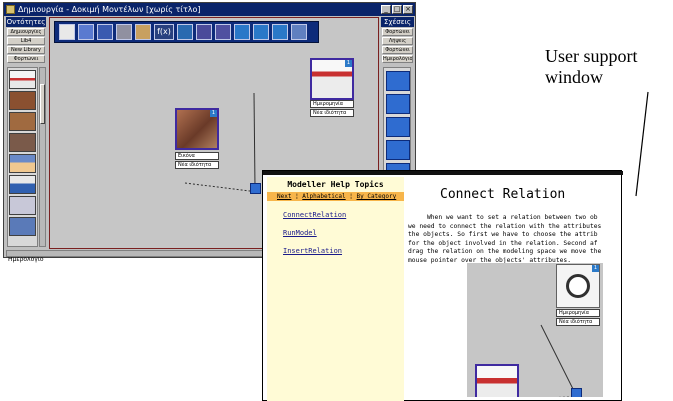 This screenshot has width=673, height=401. What do you see at coordinates (503, 194) in the screenshot?
I see `help-heading: Connect Relation` at bounding box center [503, 194].